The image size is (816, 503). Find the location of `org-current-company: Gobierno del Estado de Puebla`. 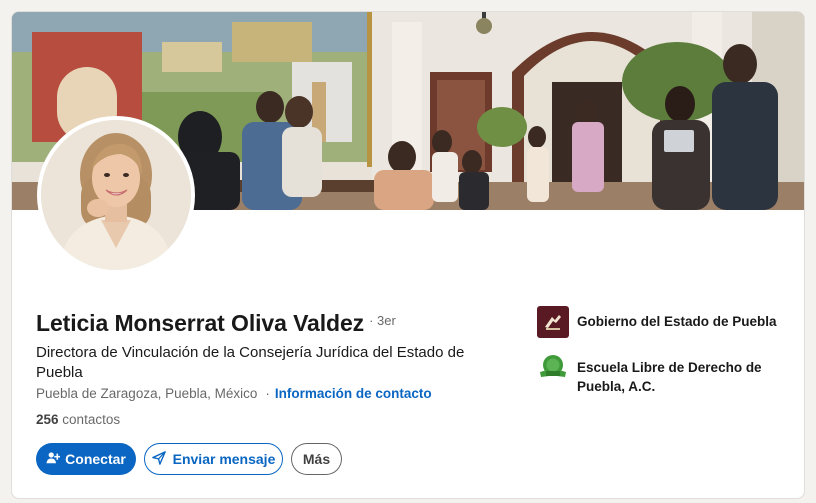

org-current-company: Gobierno del Estado de Puebla is located at coordinates (667, 322).